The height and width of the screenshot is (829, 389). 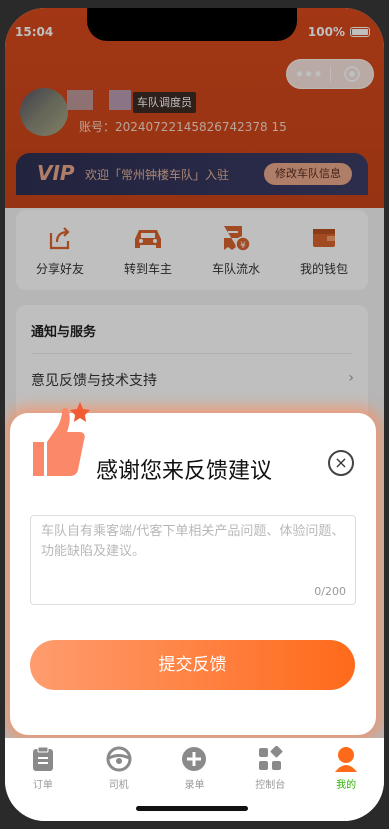 What do you see at coordinates (194, 785) in the screenshot?
I see `tab-label: 录单` at bounding box center [194, 785].